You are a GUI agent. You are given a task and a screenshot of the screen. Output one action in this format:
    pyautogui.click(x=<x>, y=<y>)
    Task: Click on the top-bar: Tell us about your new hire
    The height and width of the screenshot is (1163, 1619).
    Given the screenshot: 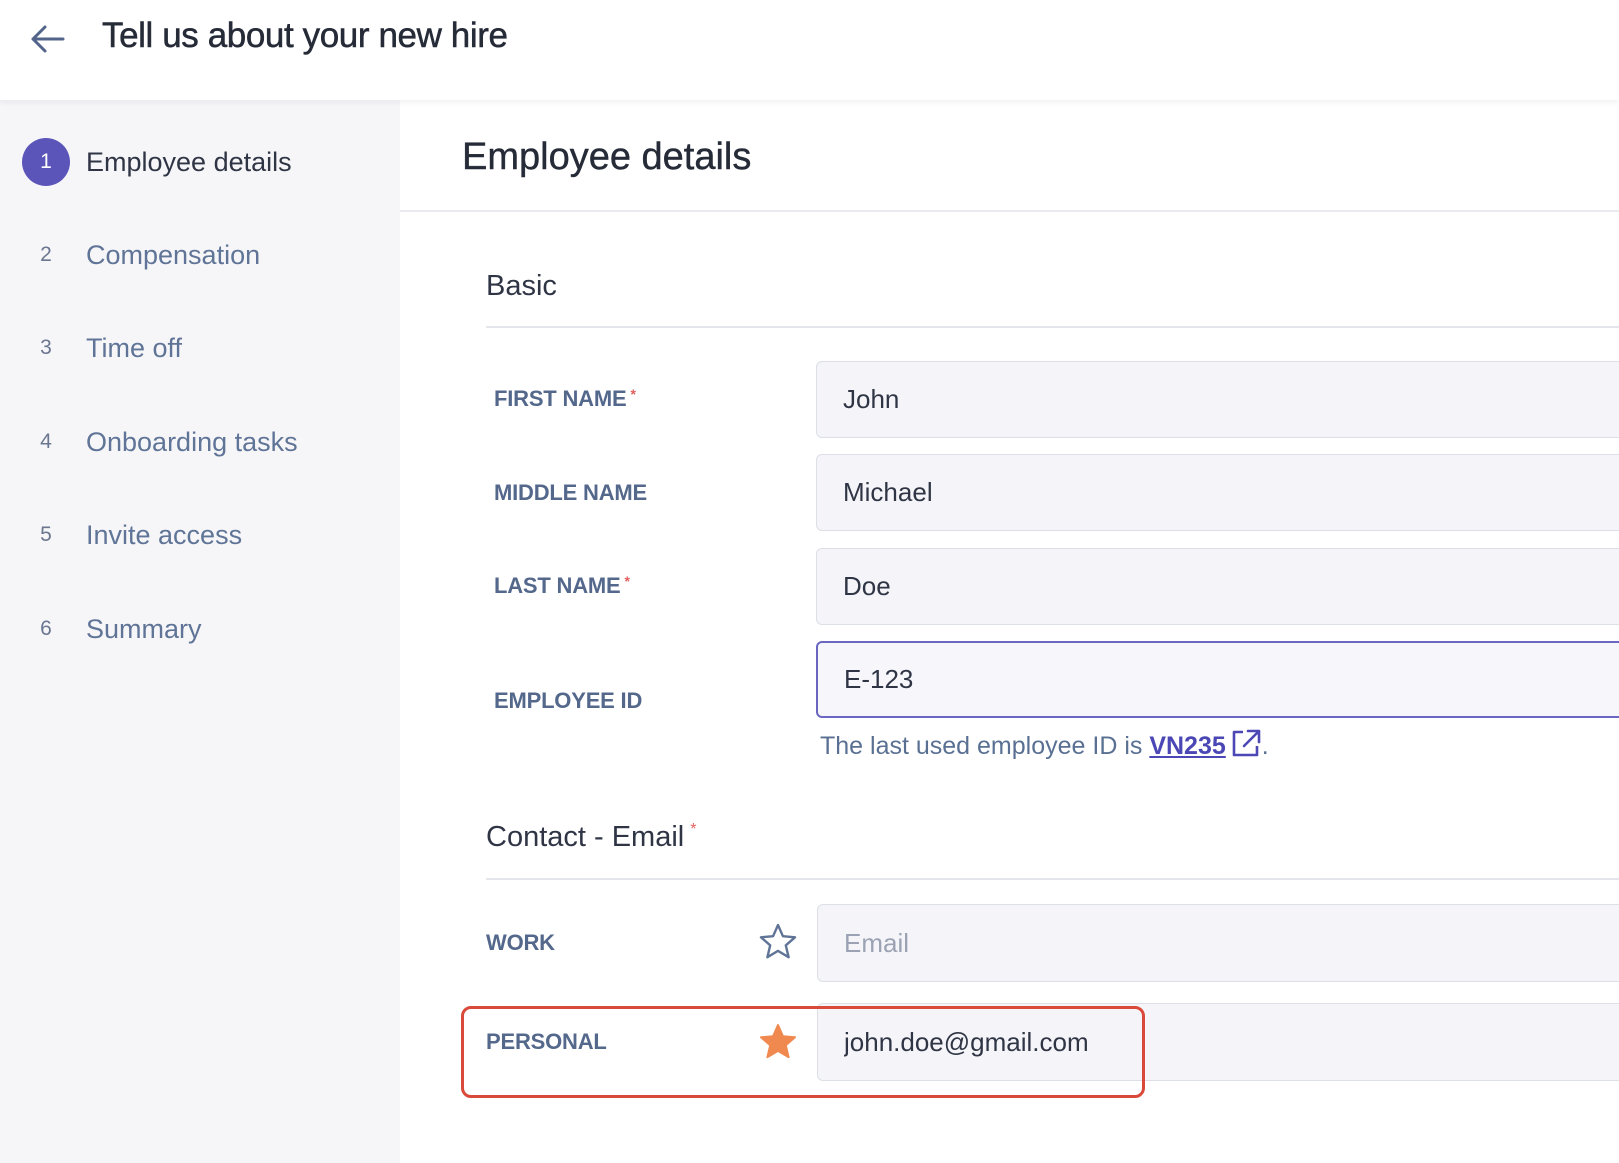 What is the action you would take?
    pyautogui.click(x=809, y=50)
    